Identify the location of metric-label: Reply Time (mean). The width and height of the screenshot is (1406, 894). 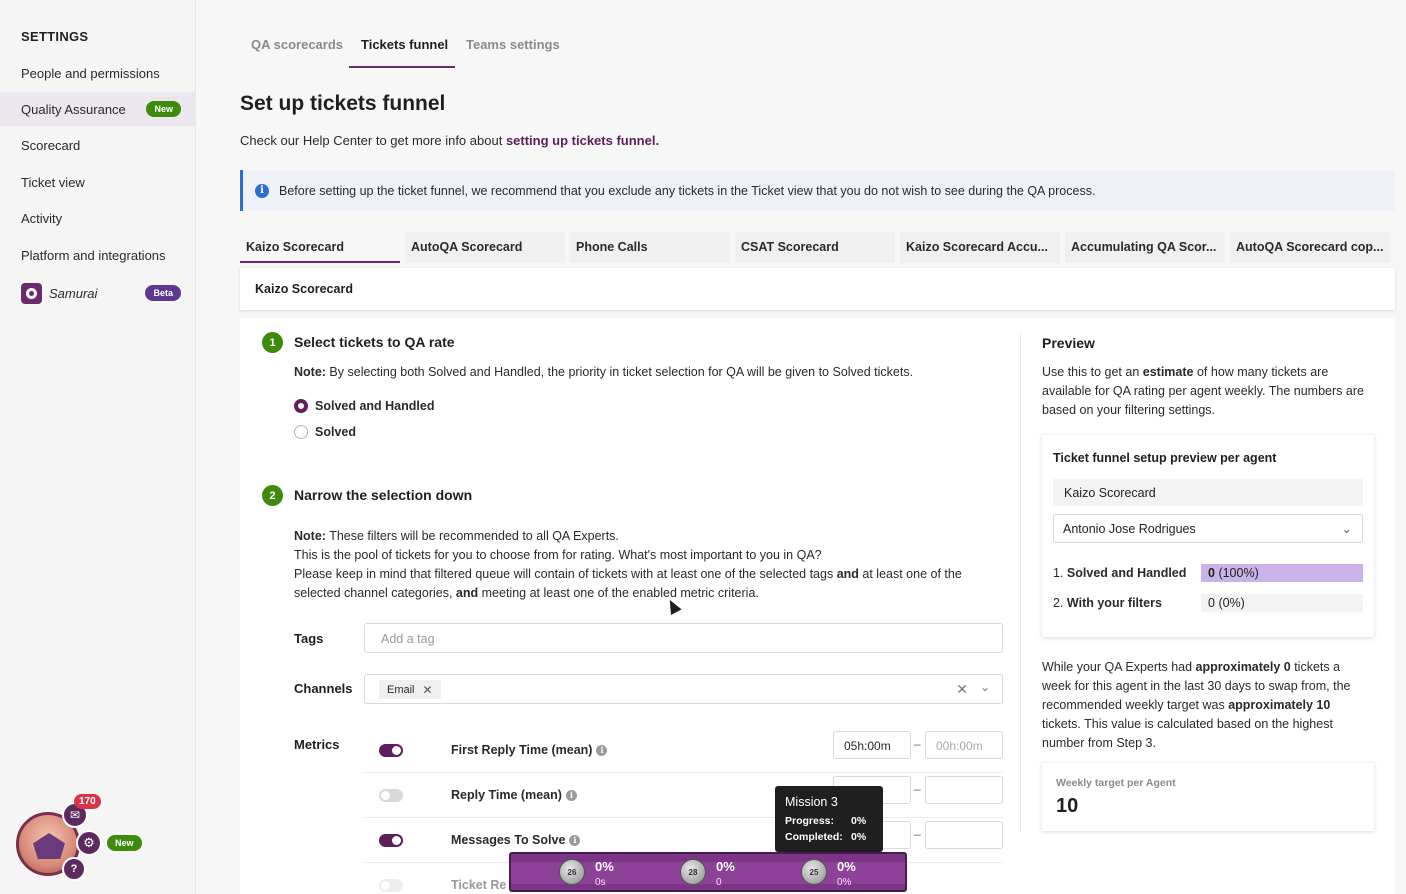
(506, 795).